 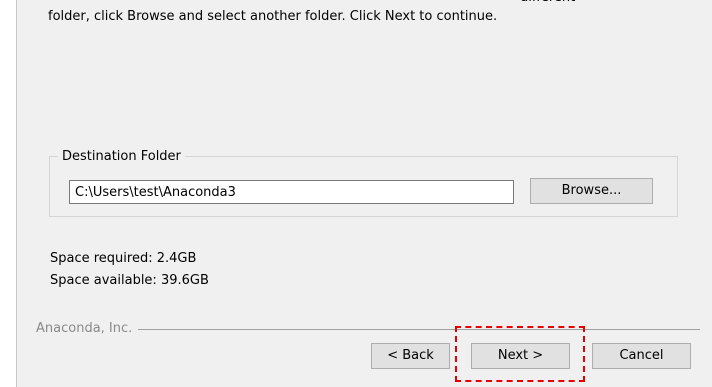 What do you see at coordinates (291, 192) in the screenshot?
I see `destination-path-input` at bounding box center [291, 192].